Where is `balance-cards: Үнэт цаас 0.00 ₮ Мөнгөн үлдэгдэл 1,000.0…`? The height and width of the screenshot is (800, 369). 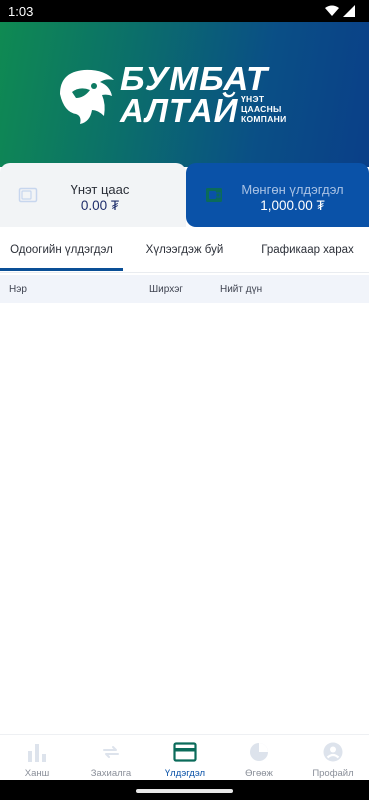 balance-cards: Үнэт цаас 0.00 ₮ Мөнгөн үлдэгдэл 1,000.0… is located at coordinates (184, 195).